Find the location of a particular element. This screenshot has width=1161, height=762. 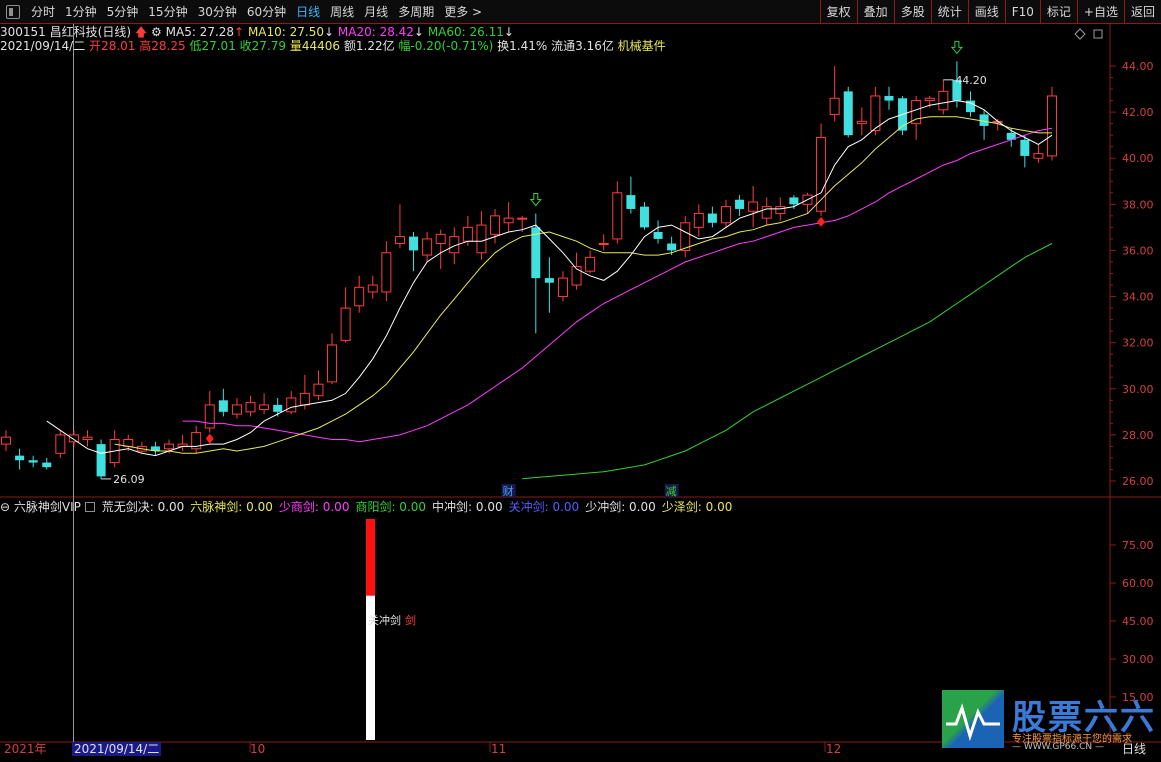

watermark-logo: 股票六六 专注股票指标源于您的需求 — WWW.GP66.CN — is located at coordinates (1049, 721).